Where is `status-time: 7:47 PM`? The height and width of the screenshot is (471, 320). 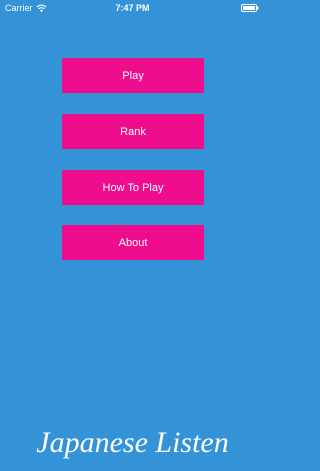
status-time: 7:47 PM is located at coordinates (132, 8).